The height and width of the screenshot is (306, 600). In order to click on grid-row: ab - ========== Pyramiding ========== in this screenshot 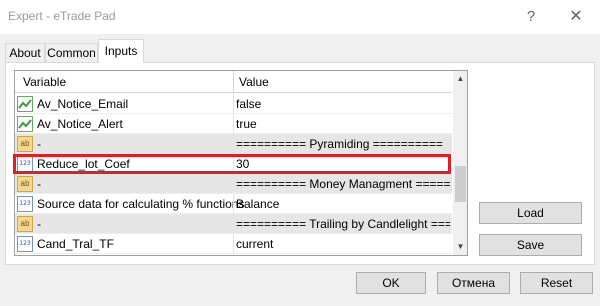, I will do `click(233, 144)`.